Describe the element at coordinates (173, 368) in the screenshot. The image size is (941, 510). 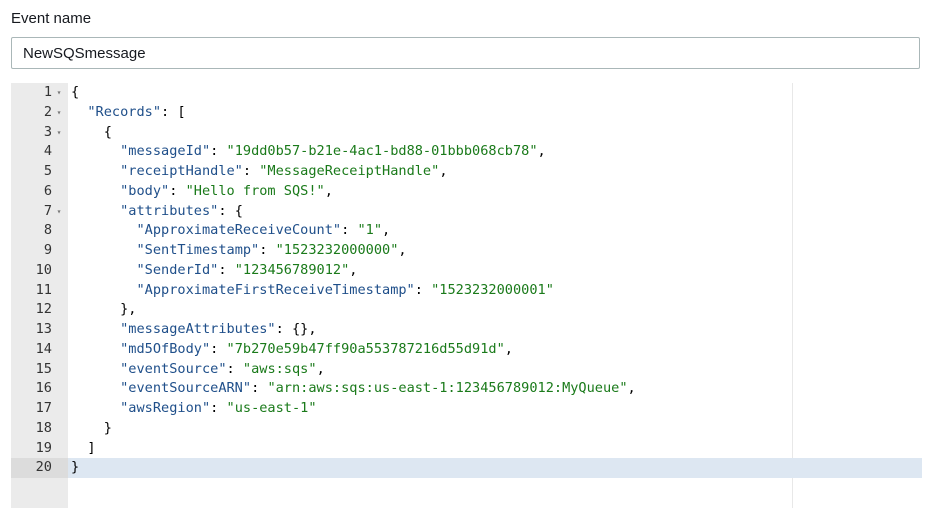
I see `json-key: "eventSource"` at that location.